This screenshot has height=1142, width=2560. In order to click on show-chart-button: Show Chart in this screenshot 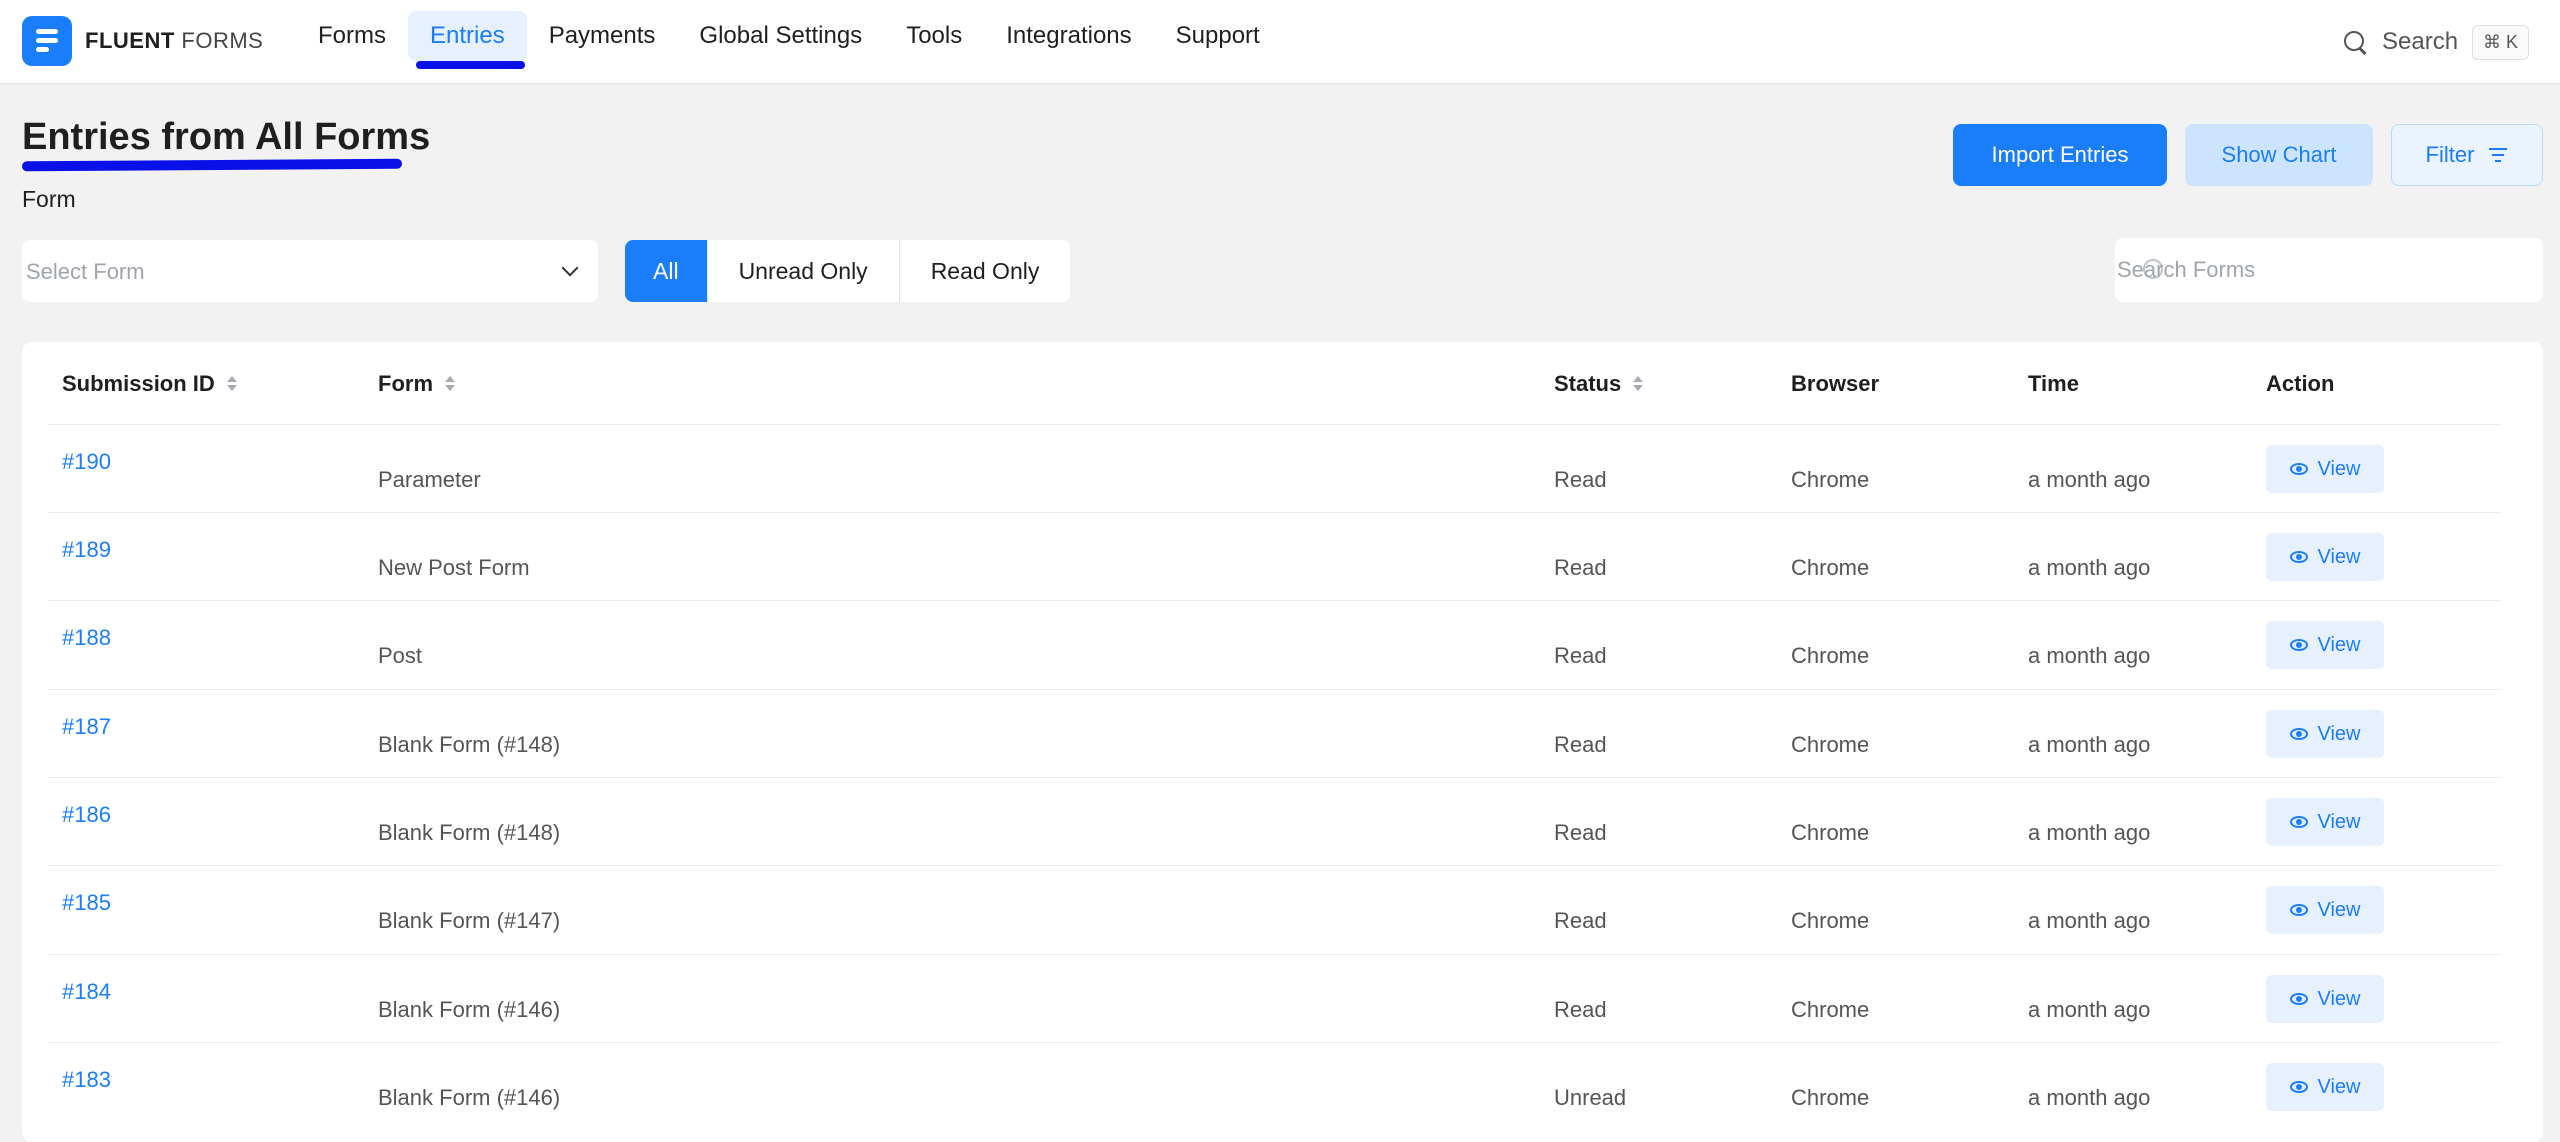, I will do `click(2279, 155)`.